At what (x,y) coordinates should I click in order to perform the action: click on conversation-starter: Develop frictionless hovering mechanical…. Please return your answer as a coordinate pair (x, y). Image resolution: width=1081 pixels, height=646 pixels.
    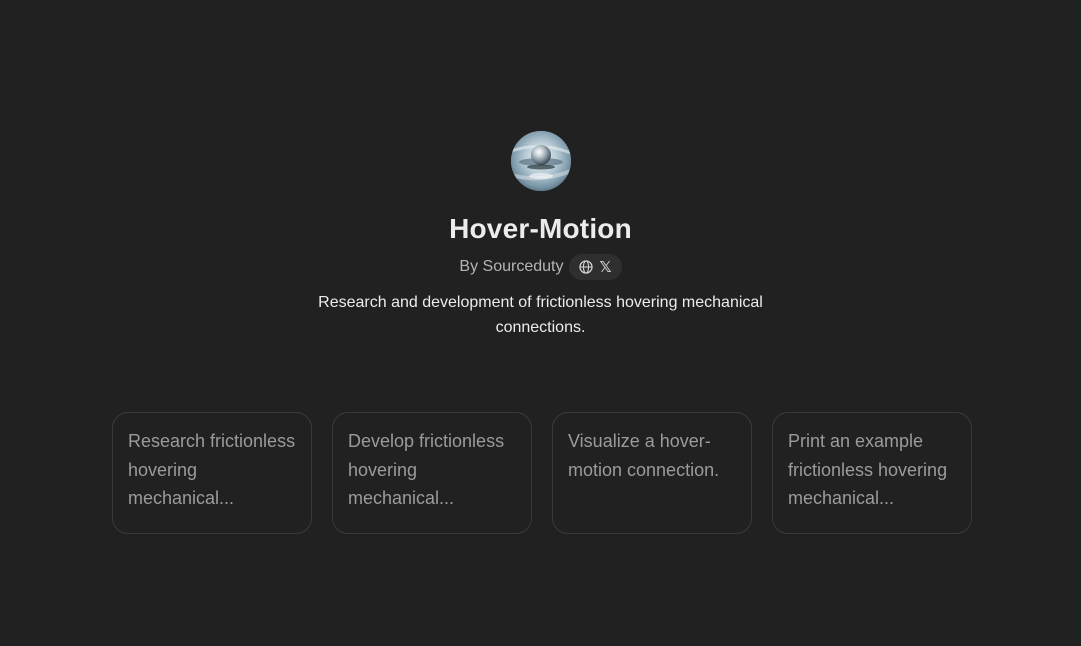
    Looking at the image, I should click on (432, 473).